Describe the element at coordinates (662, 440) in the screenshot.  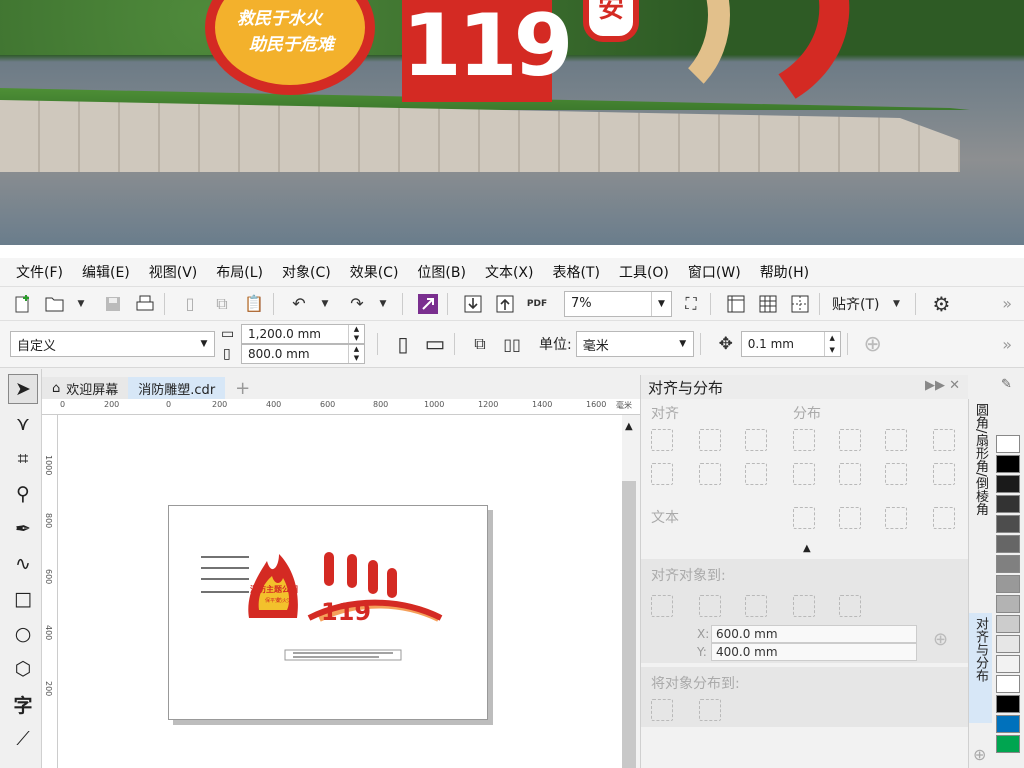
I see `align-left-icon` at that location.